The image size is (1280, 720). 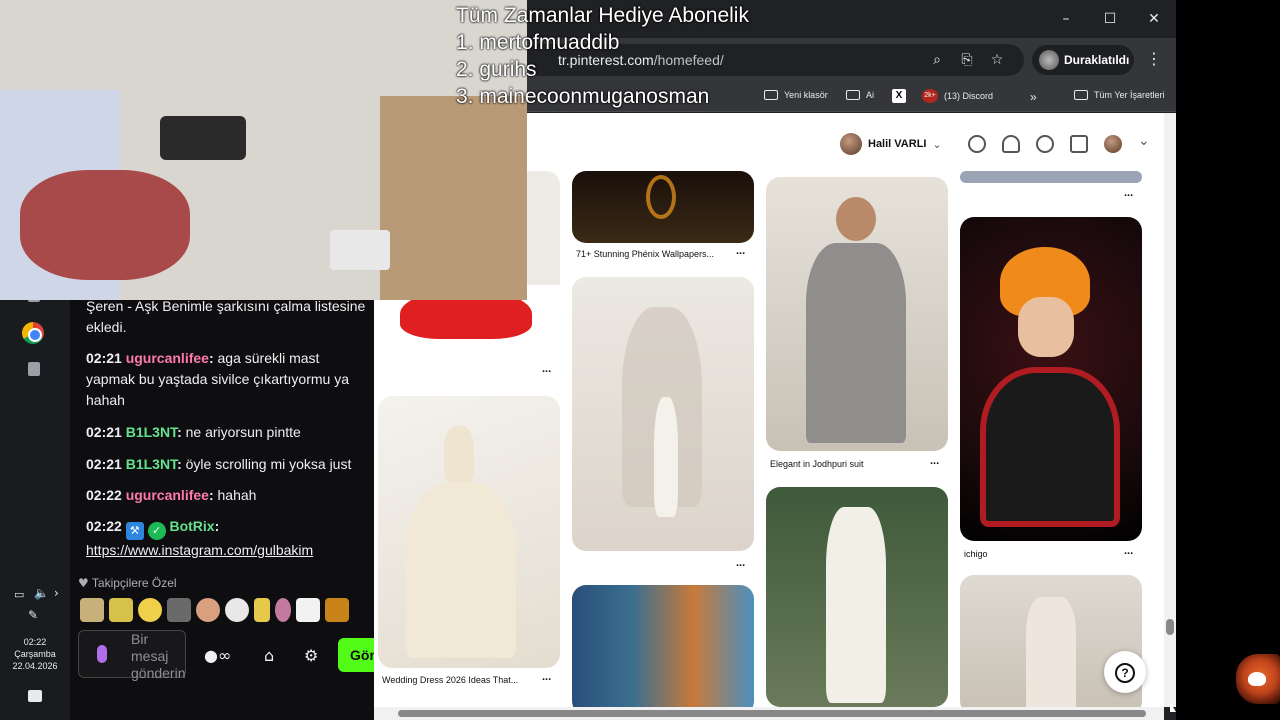 What do you see at coordinates (35, 696) in the screenshot?
I see `notification-icon` at bounding box center [35, 696].